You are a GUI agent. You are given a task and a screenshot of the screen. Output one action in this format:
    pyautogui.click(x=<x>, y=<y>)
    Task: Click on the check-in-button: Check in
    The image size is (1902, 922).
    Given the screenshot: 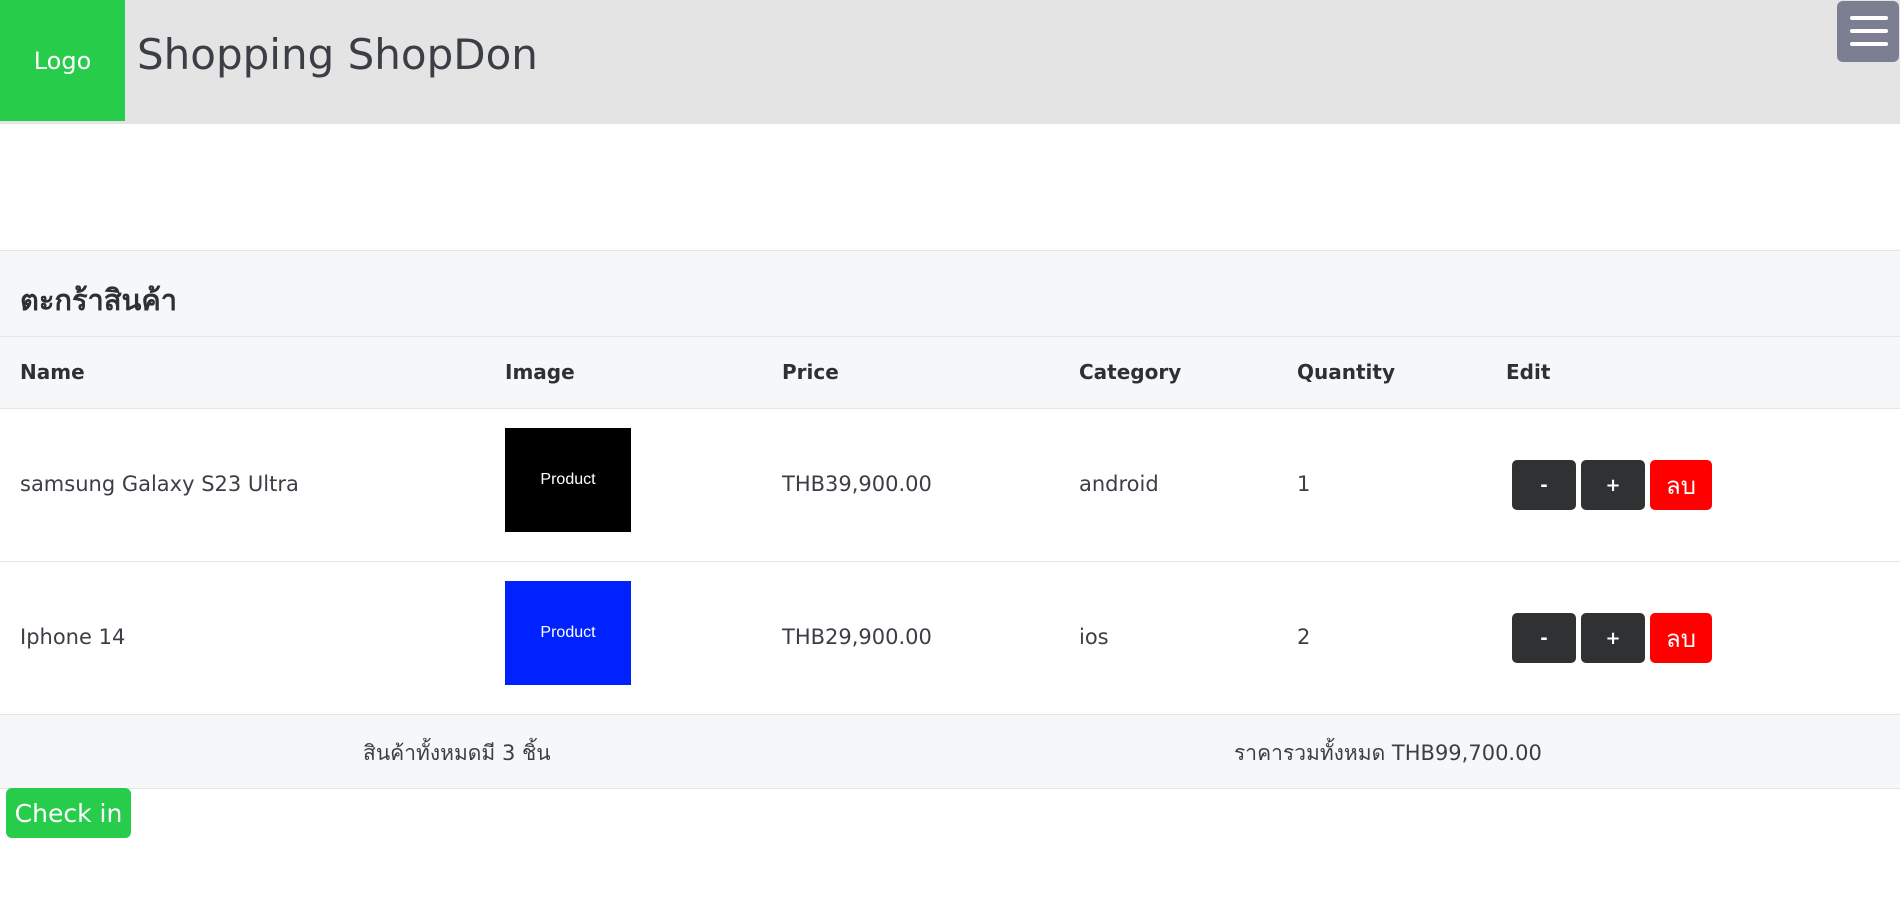 What is the action you would take?
    pyautogui.click(x=68, y=813)
    